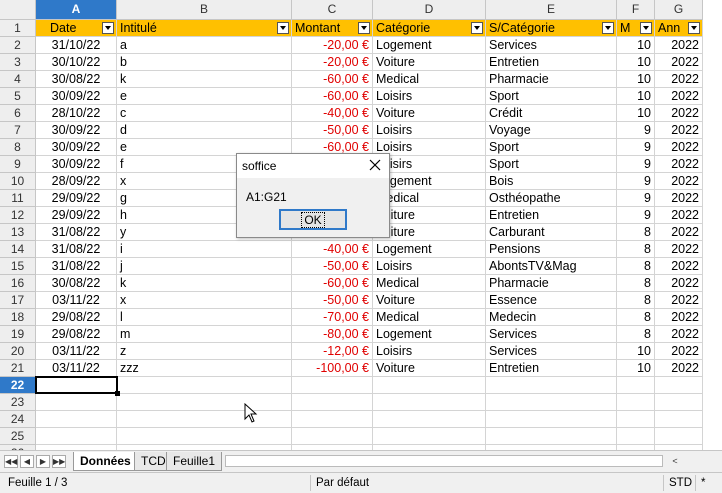 The image size is (722, 493). What do you see at coordinates (76, 79) in the screenshot?
I see `table-cell: 30/08/22` at bounding box center [76, 79].